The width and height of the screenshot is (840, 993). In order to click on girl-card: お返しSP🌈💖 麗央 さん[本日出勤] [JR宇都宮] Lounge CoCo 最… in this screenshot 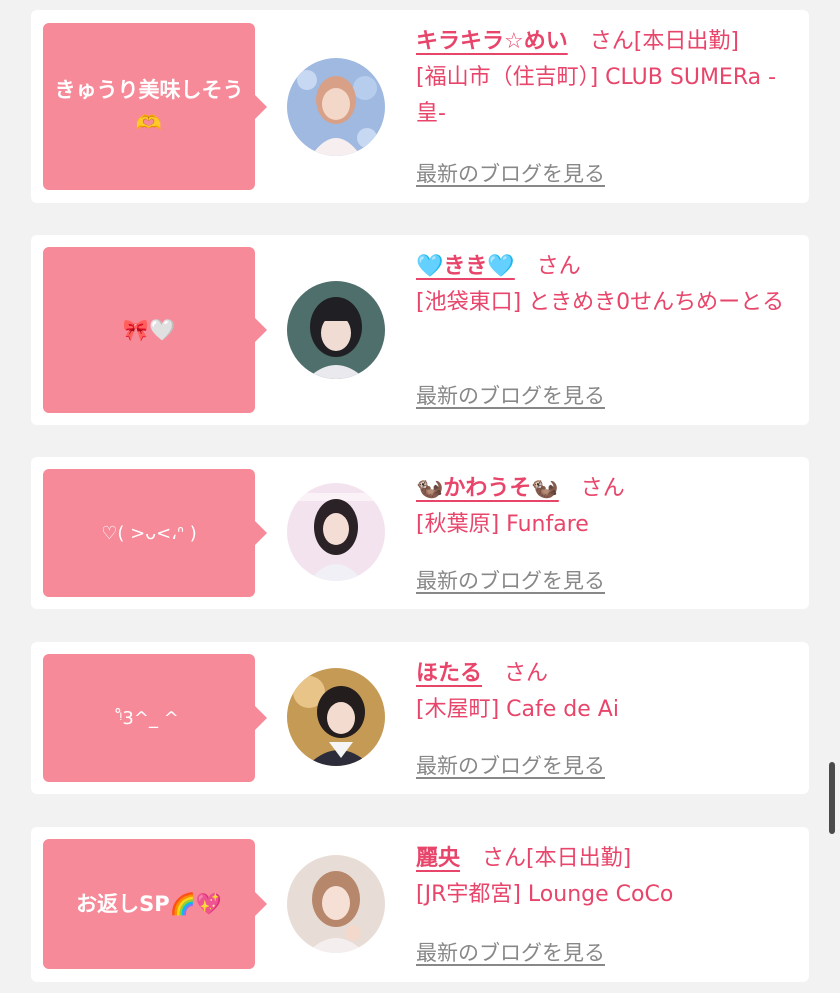, I will do `click(420, 904)`.